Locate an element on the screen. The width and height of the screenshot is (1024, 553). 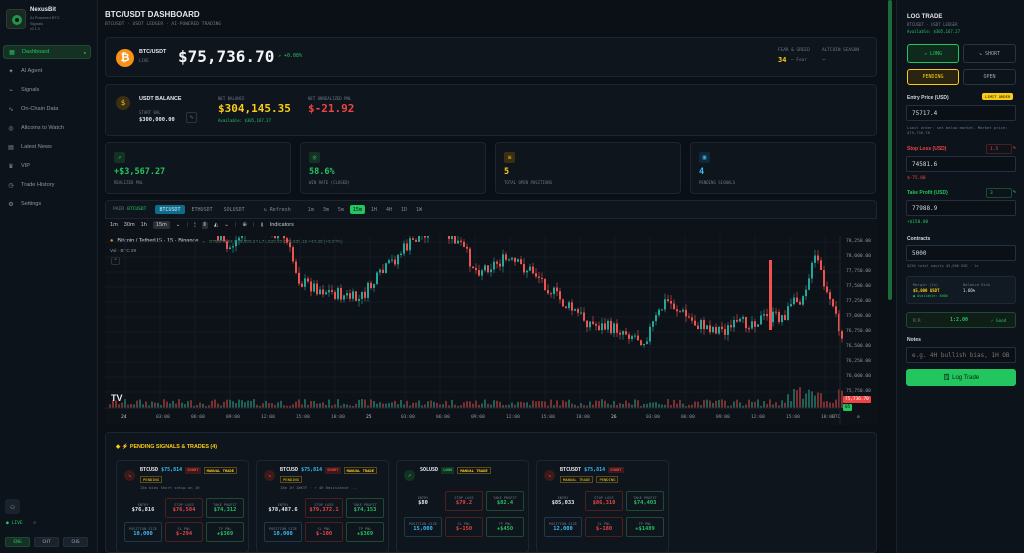
sidebar-item-trade-history: ◷ Trade History is located at coordinates (47, 185).